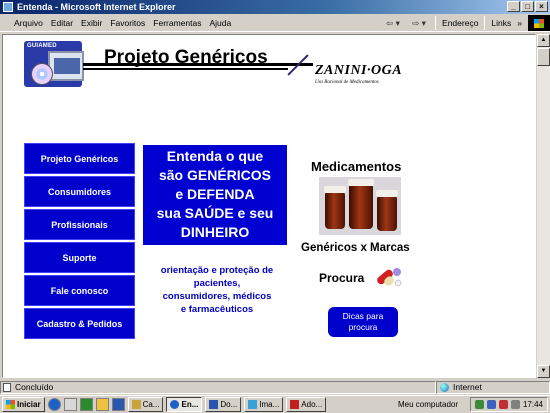 The image size is (550, 413). I want to click on toolbar-right: ⇦ ▾ ⇨ ▾ Endereço Links », so click(465, 23).